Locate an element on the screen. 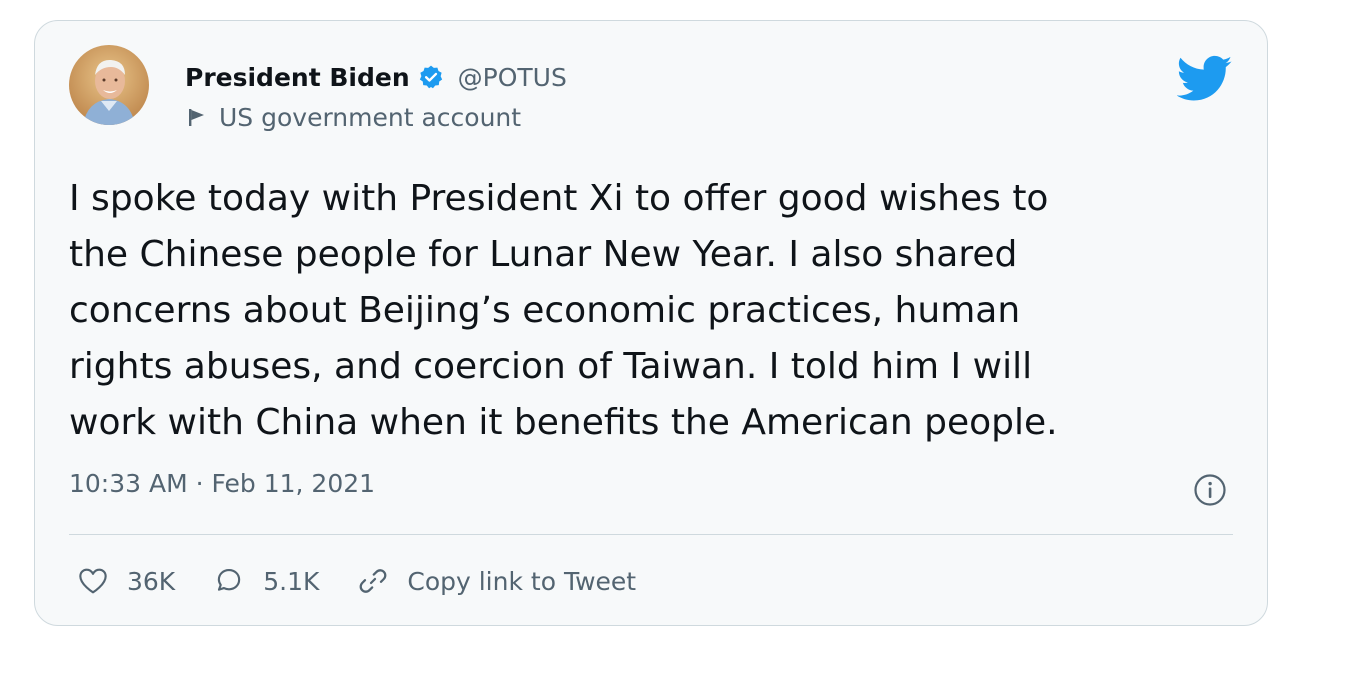 The width and height of the screenshot is (1356, 673). copy-link-button: Copy link to Tweet is located at coordinates (496, 581).